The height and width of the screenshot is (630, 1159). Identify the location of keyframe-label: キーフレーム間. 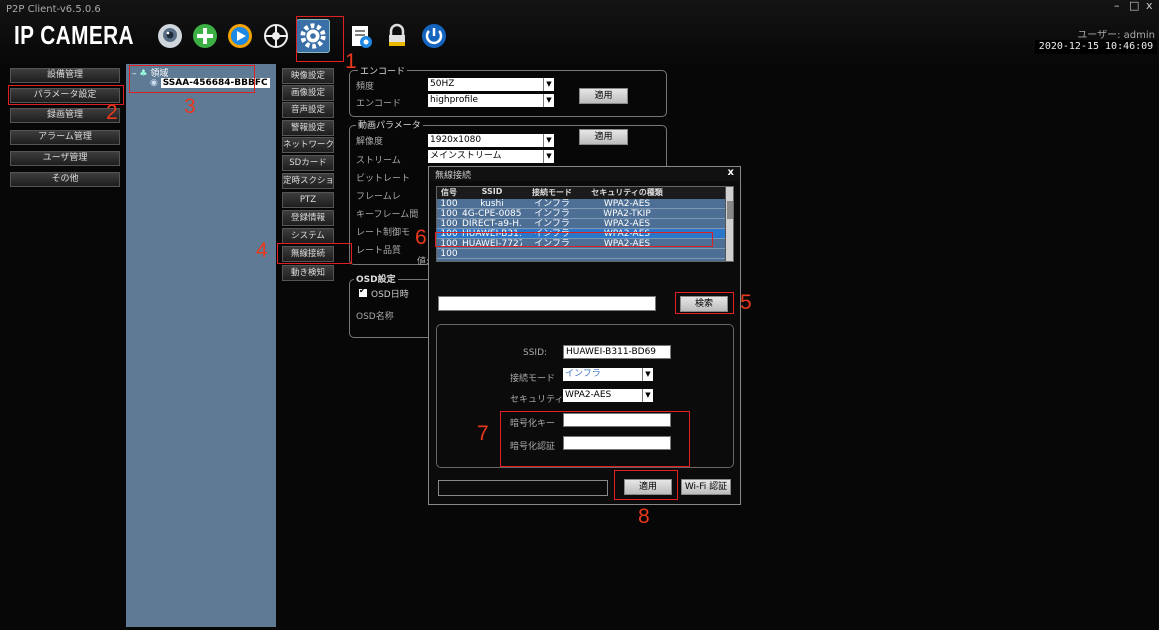
(387, 215).